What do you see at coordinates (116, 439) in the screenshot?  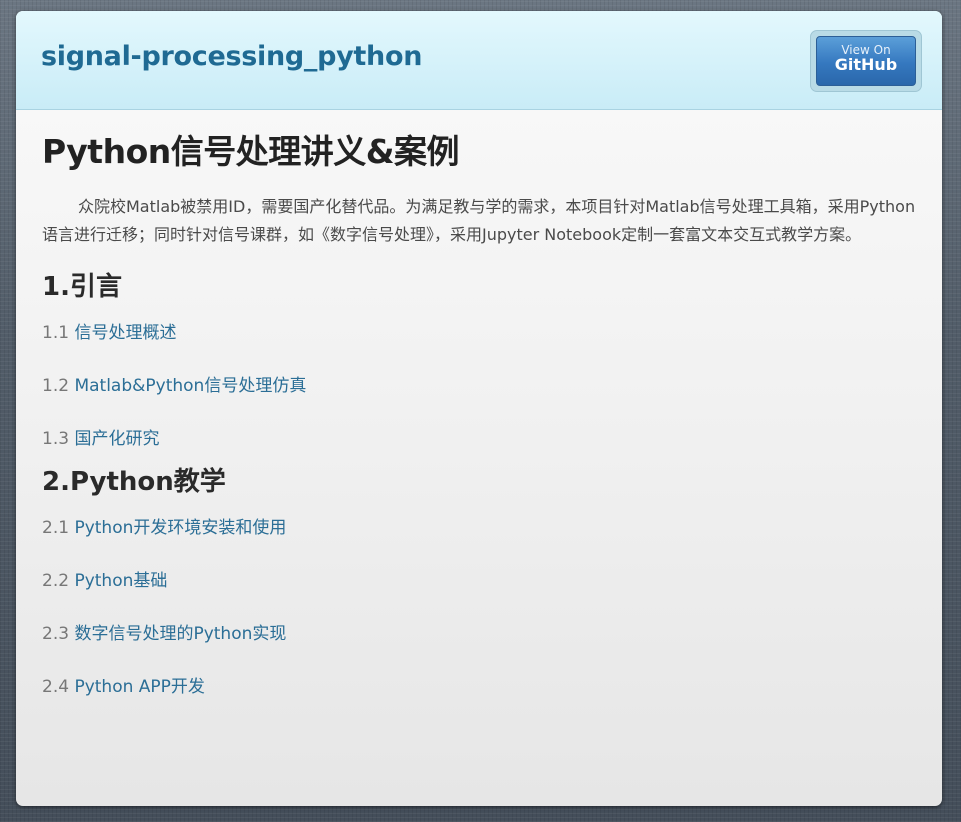 I see `toc-link-localization-research: 国产化研究` at bounding box center [116, 439].